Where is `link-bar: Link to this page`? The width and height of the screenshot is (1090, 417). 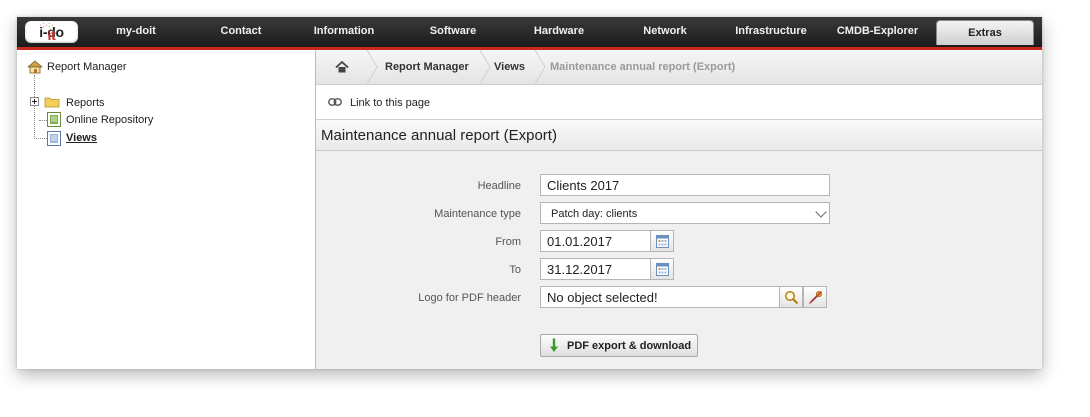
link-bar: Link to this page is located at coordinates (679, 102).